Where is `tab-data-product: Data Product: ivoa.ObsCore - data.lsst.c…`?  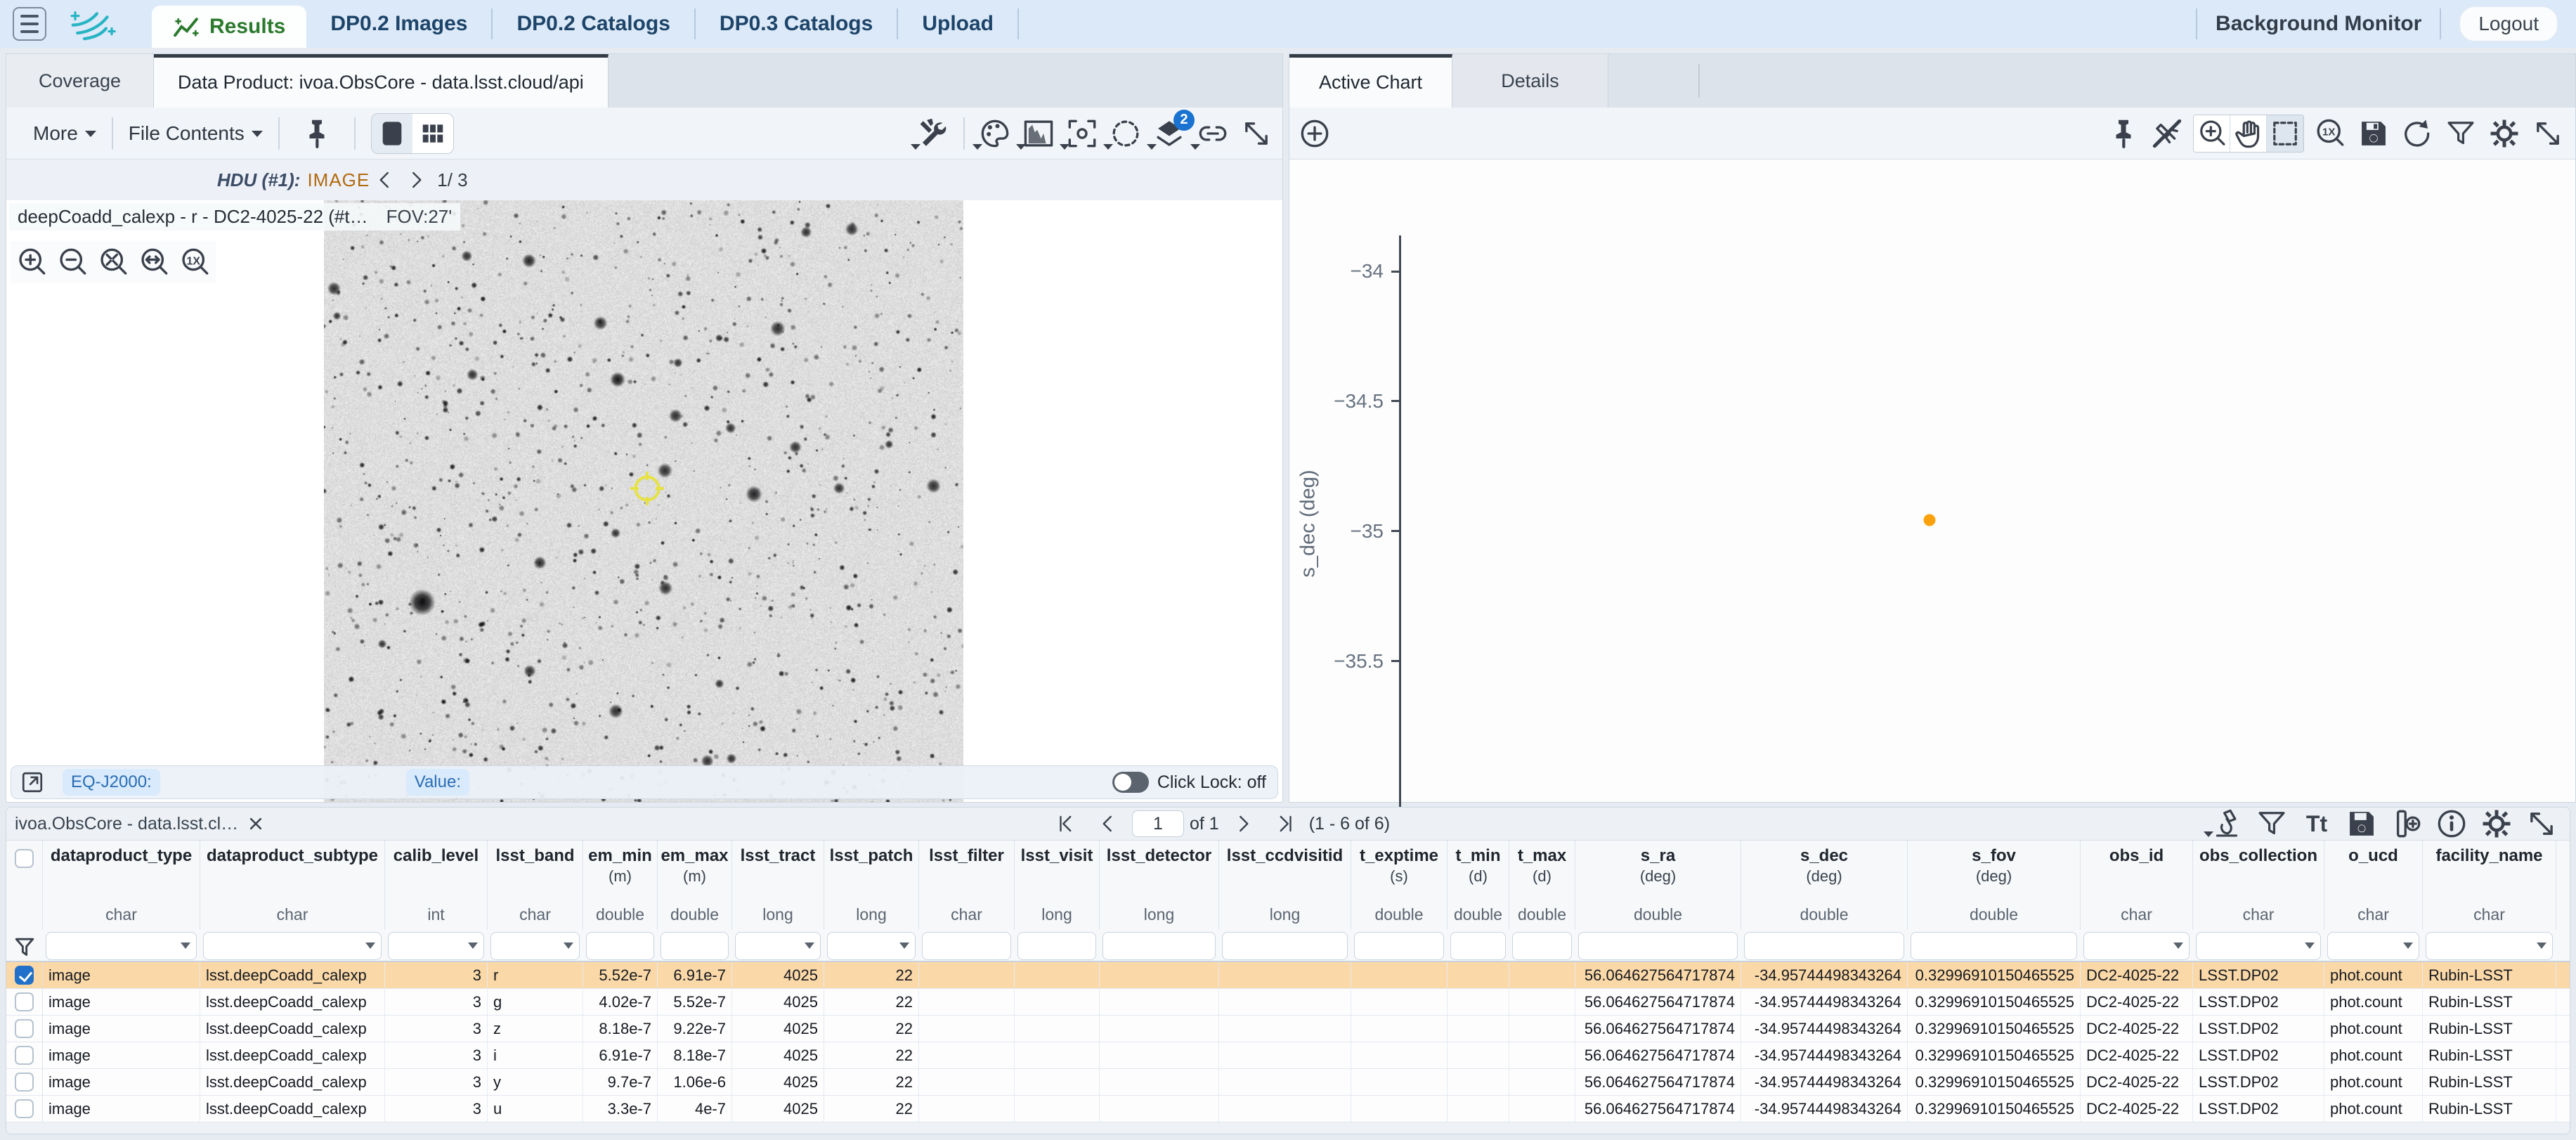
tab-data-product: Data Product: ivoa.ObsCore - data.lsst.c… is located at coordinates (382, 81).